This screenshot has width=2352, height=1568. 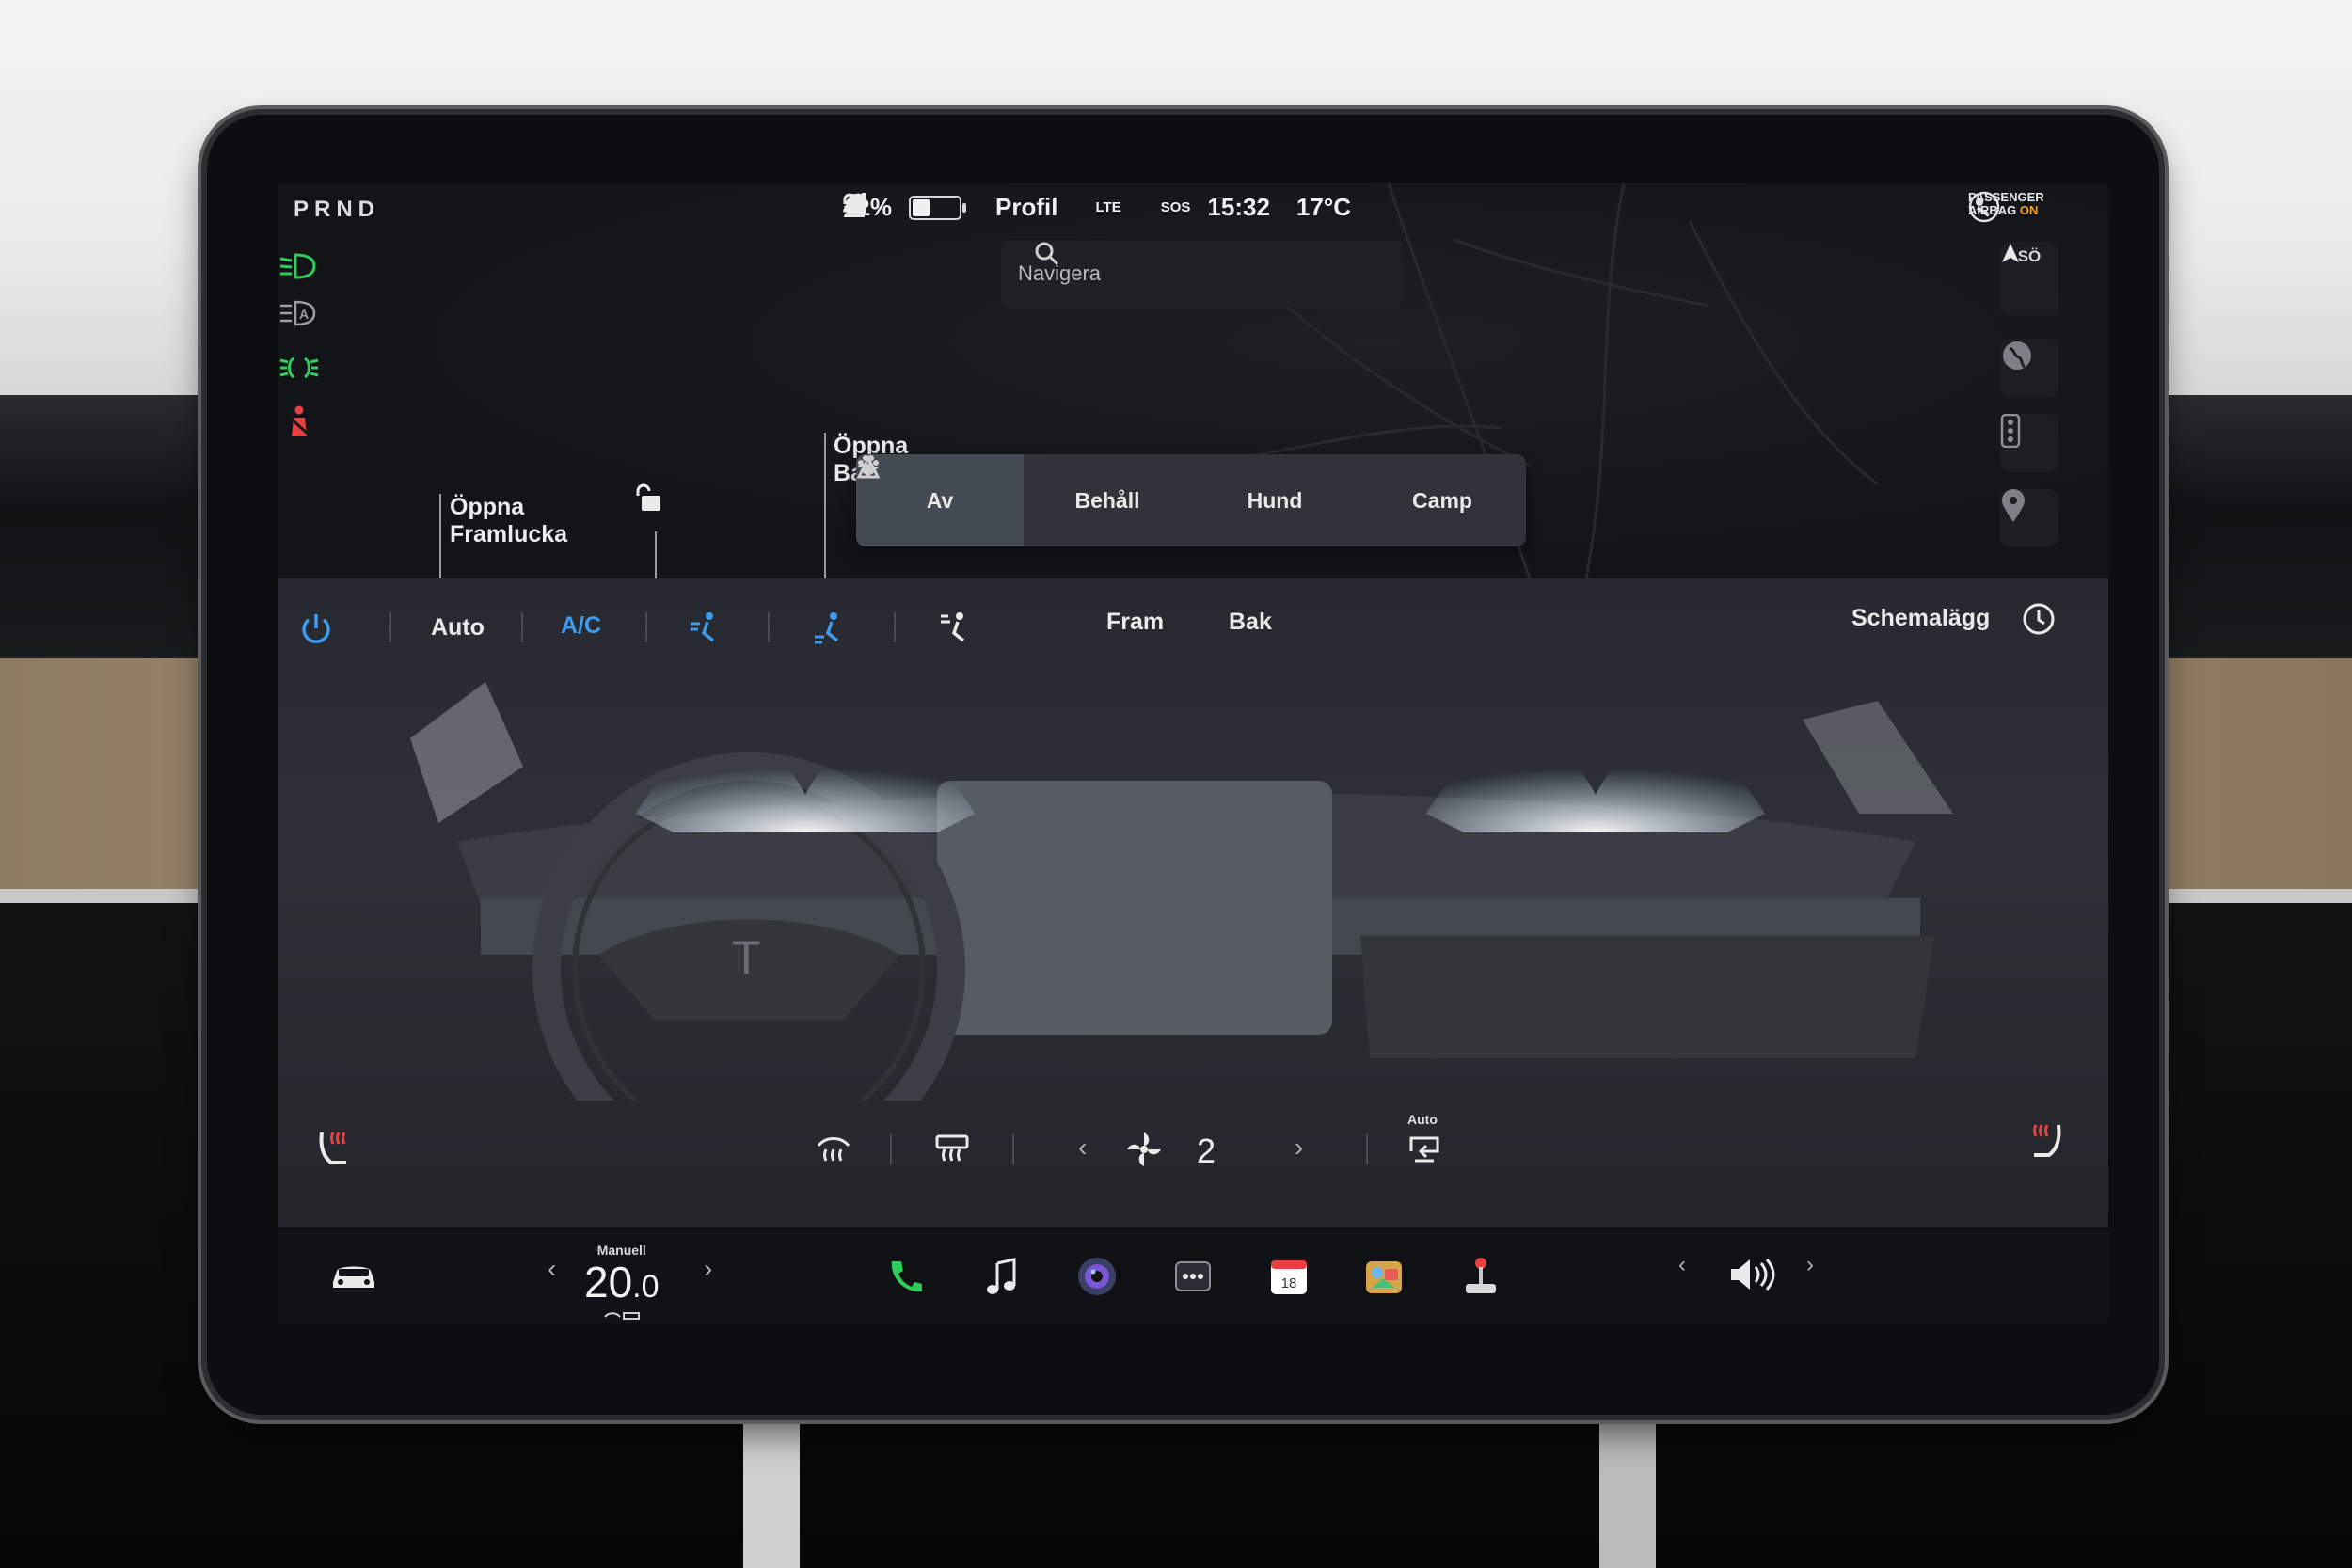 What do you see at coordinates (299, 420) in the screenshot?
I see `seatbelt-warning-icon` at bounding box center [299, 420].